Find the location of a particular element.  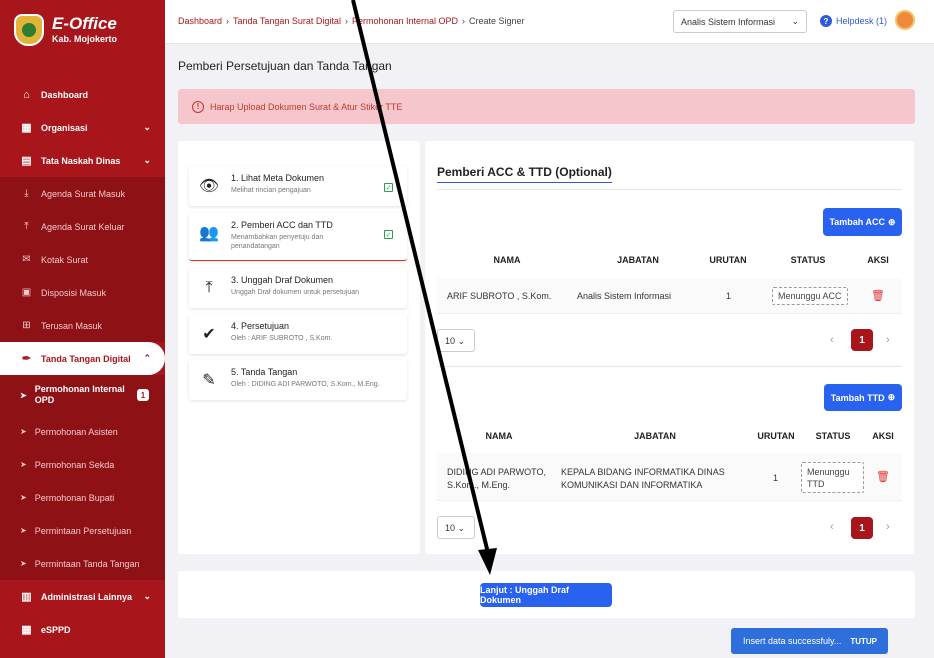

next-upload-draft-button: Lanjut : Unggah Draf Dokumen is located at coordinates (546, 595).